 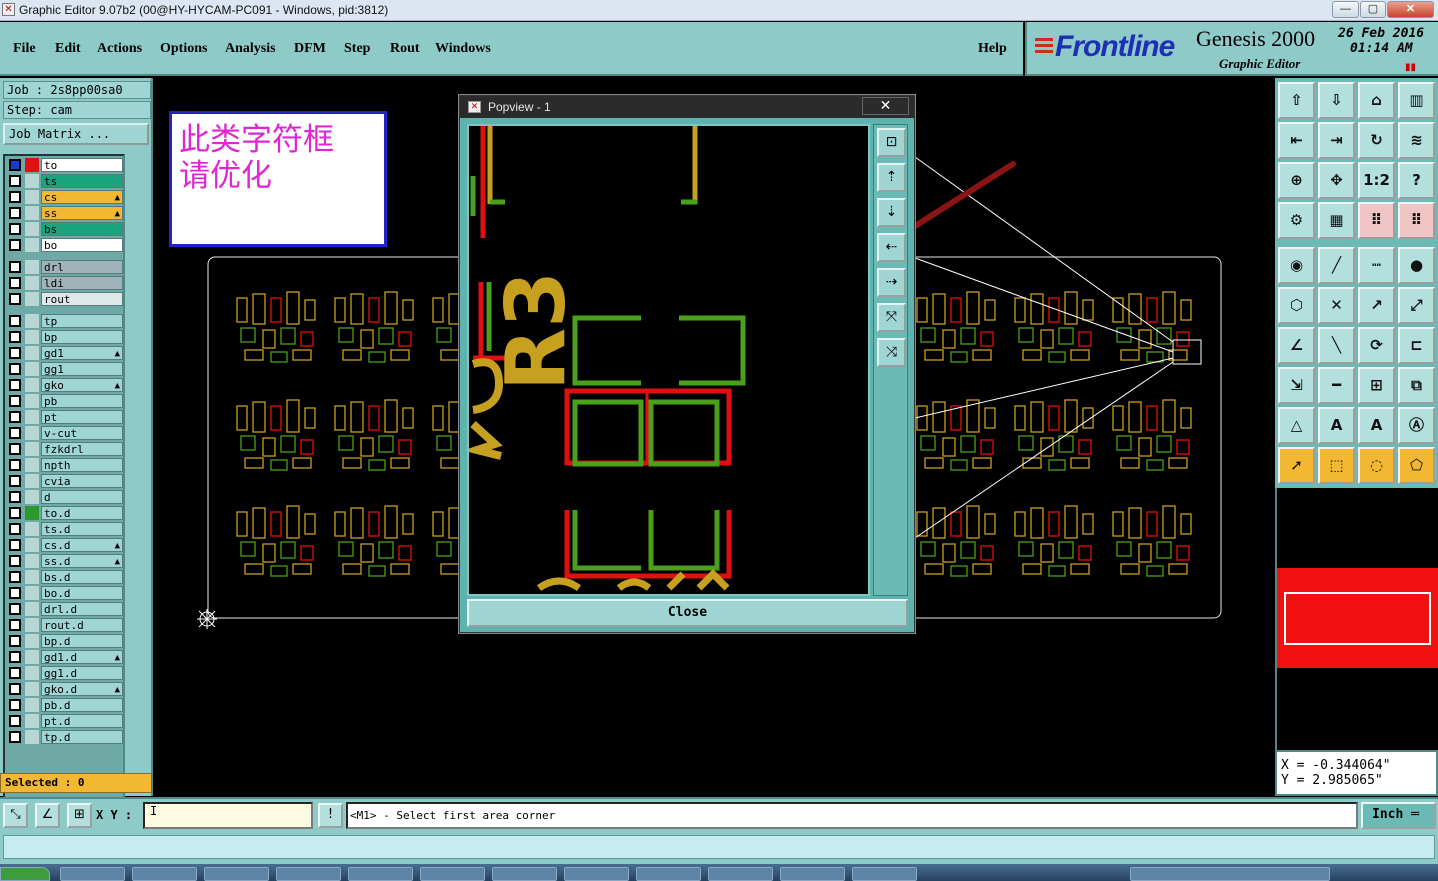 I want to click on select-polygon-icon: ⬠, so click(x=1416, y=465).